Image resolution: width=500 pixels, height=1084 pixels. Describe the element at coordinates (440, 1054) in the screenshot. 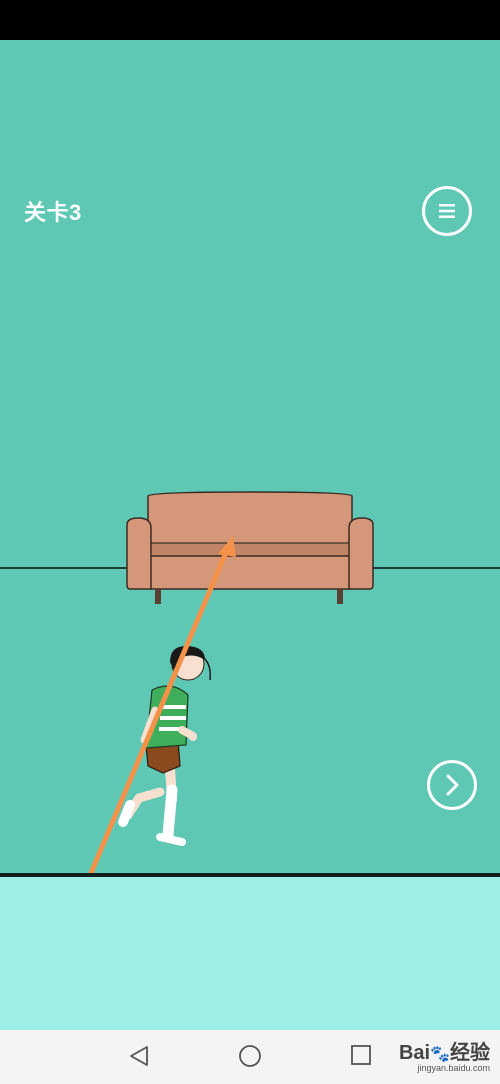

I see `paw-icon: 🐾` at that location.